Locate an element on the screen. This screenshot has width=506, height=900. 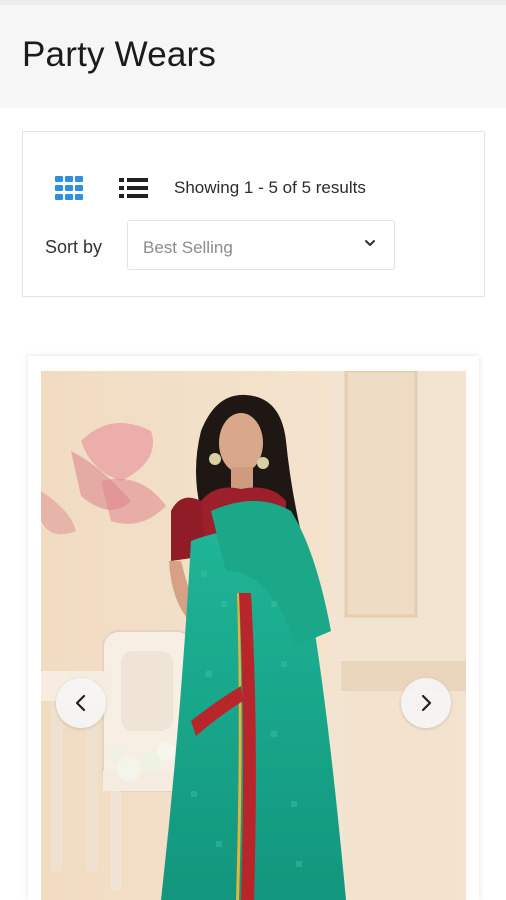
carousel-prev-button is located at coordinates (81, 703).